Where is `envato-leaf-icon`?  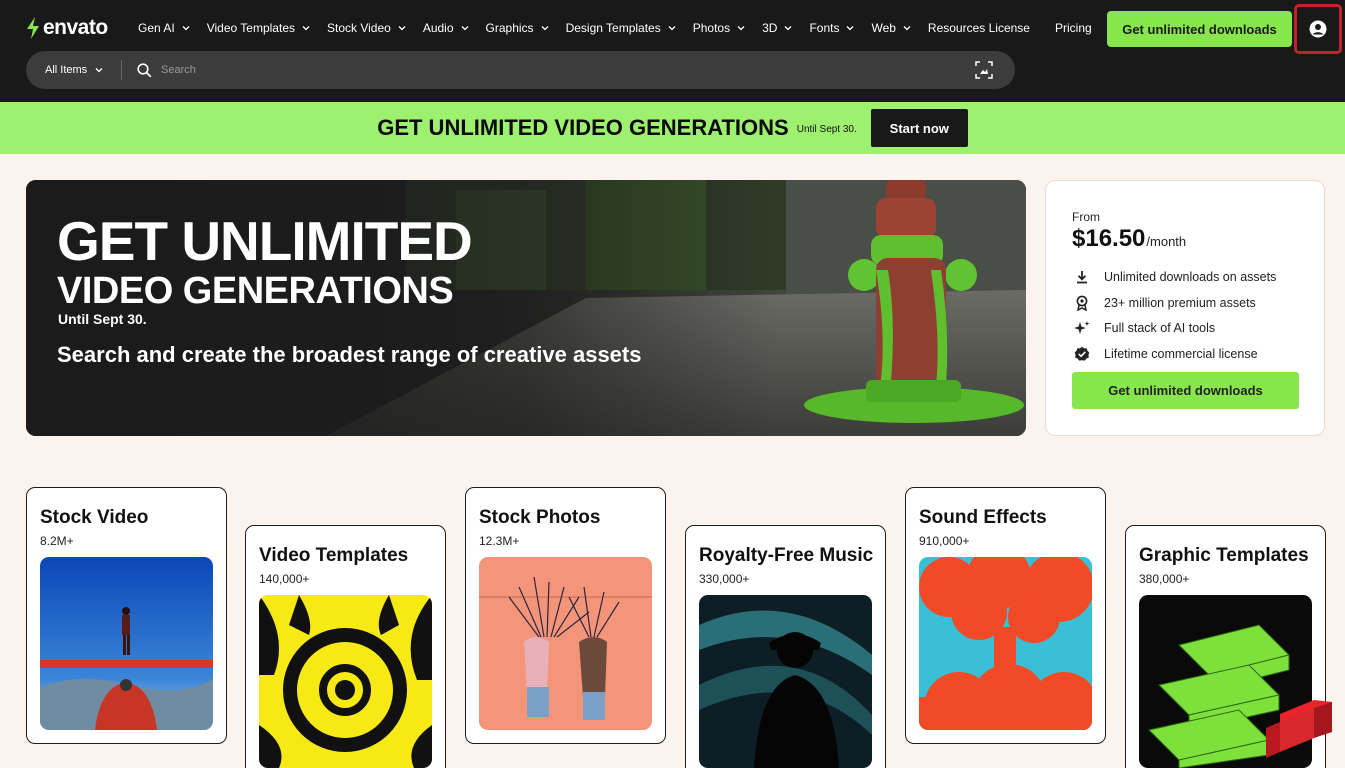 envato-leaf-icon is located at coordinates (33, 28).